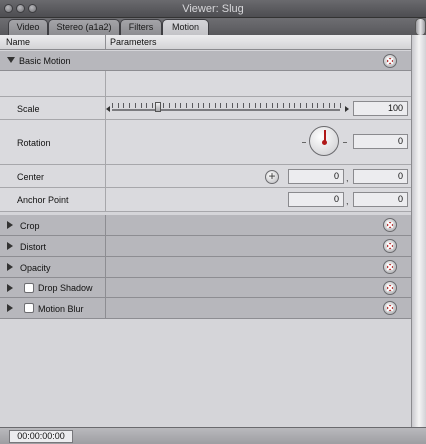 This screenshot has height=444, width=426. Describe the element at coordinates (141, 27) in the screenshot. I see `tab-filters: Filters` at that location.